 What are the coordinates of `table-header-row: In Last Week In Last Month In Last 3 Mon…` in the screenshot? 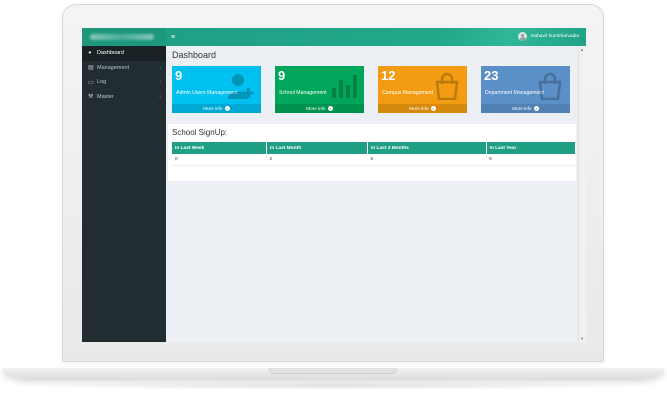 It's located at (374, 148).